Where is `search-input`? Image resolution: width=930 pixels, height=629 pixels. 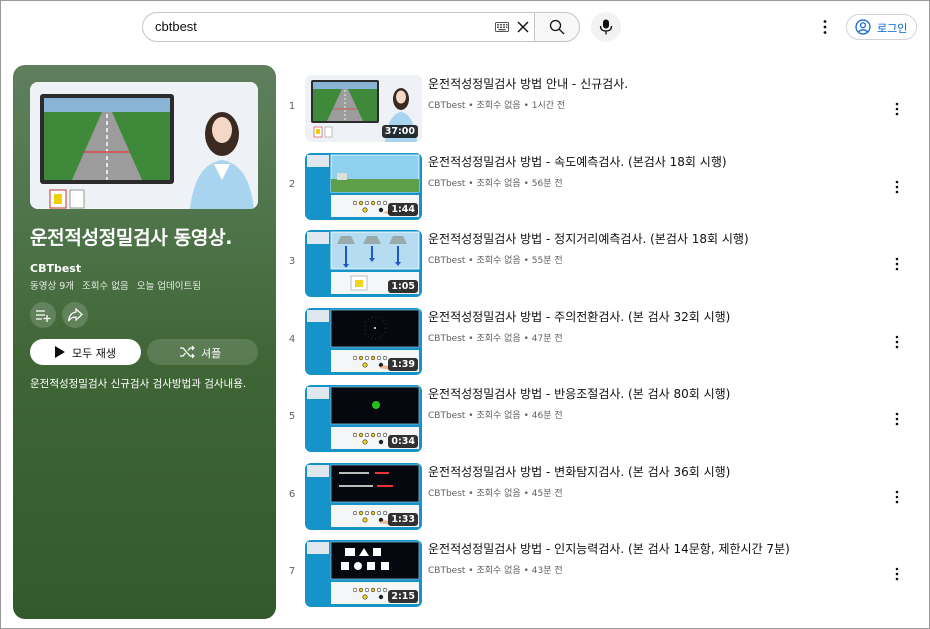
search-input is located at coordinates (315, 26).